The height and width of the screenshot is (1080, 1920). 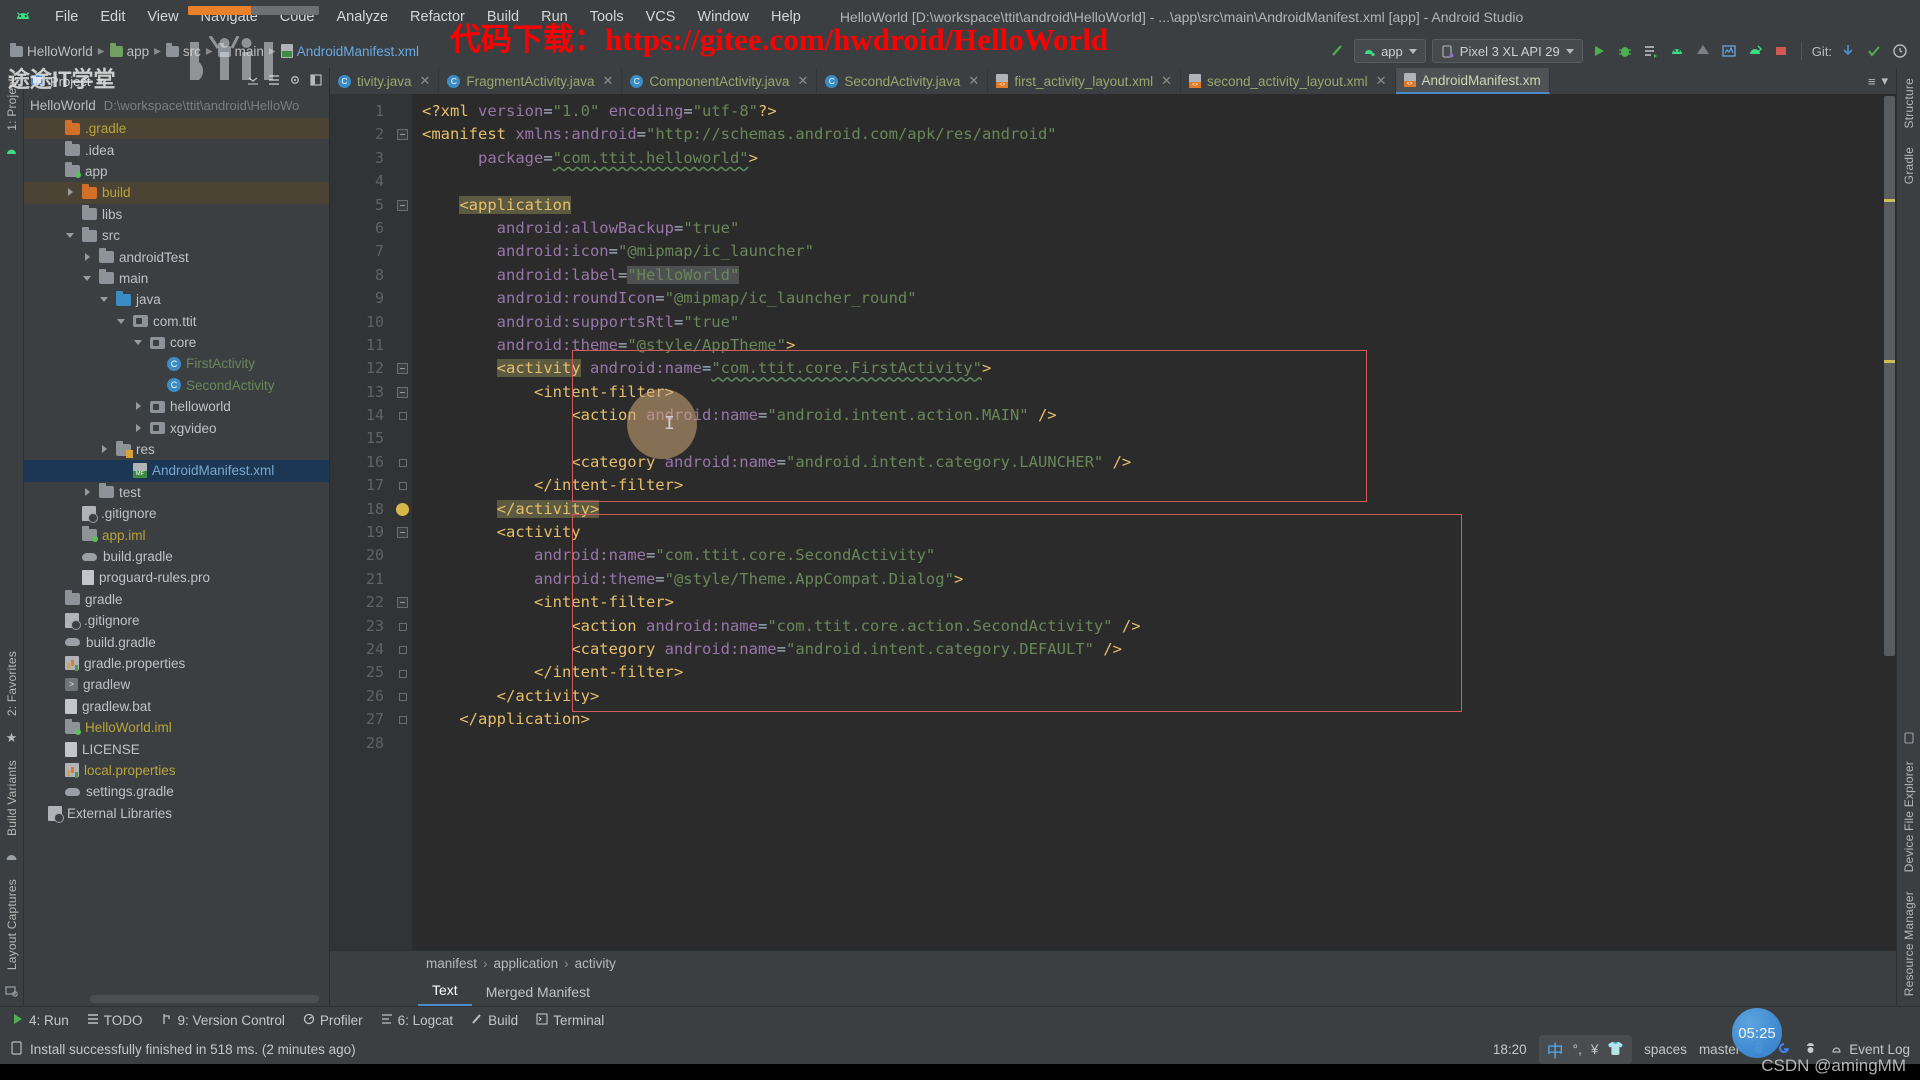 What do you see at coordinates (349, 51) in the screenshot?
I see `breadcrumb-item-manifest: AndroidManifest.xml` at bounding box center [349, 51].